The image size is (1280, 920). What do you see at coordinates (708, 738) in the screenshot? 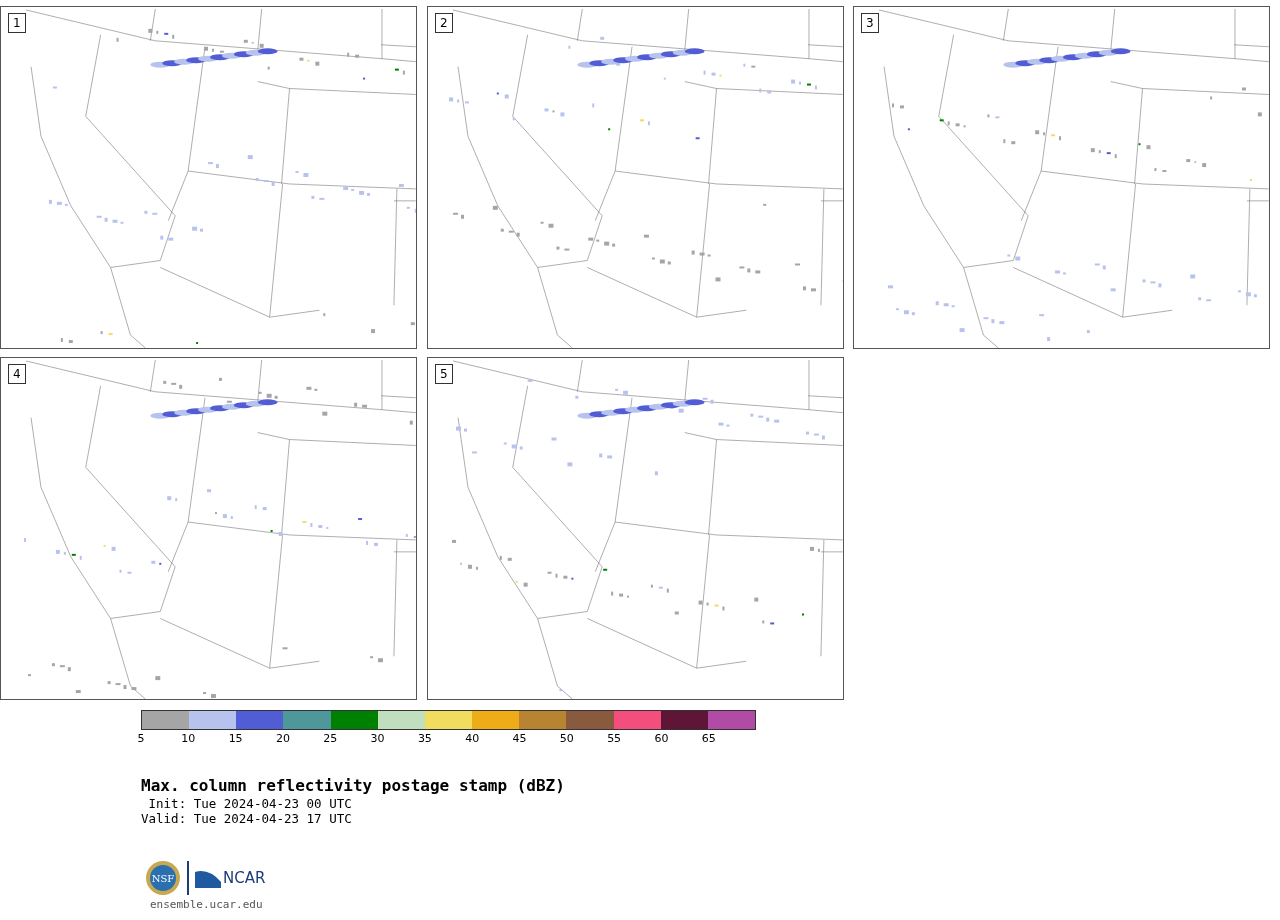
I see `tick-label: 65` at bounding box center [708, 738].